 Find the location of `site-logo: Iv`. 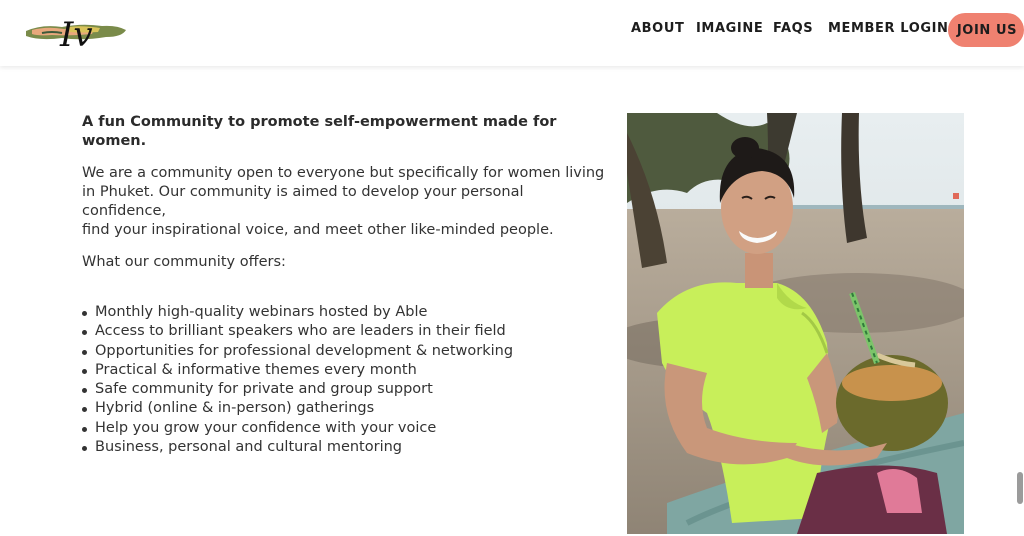

site-logo: Iv is located at coordinates (76, 33).